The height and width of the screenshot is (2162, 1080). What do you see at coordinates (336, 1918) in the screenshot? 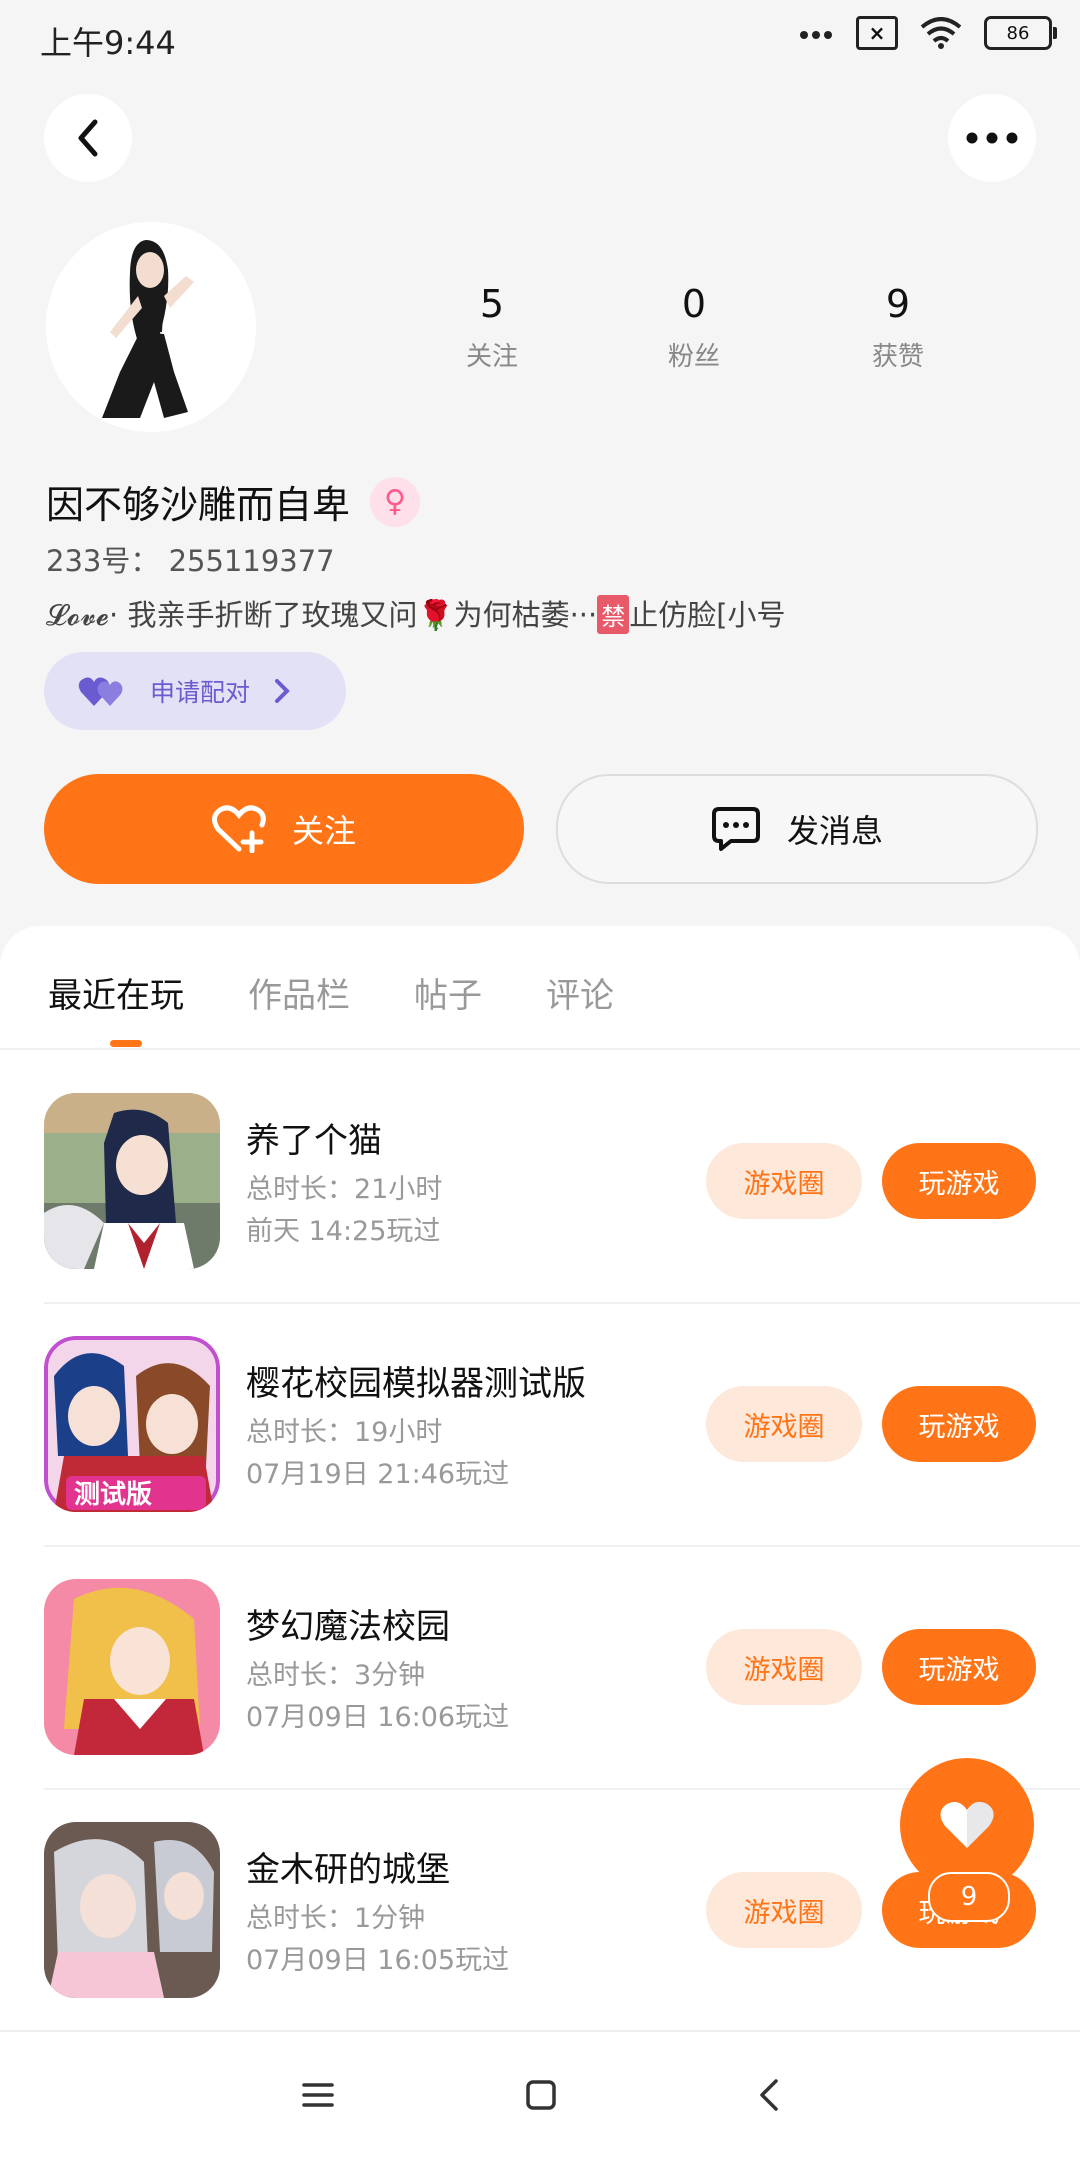
I see `game-duration: 总时长：1分钟` at bounding box center [336, 1918].